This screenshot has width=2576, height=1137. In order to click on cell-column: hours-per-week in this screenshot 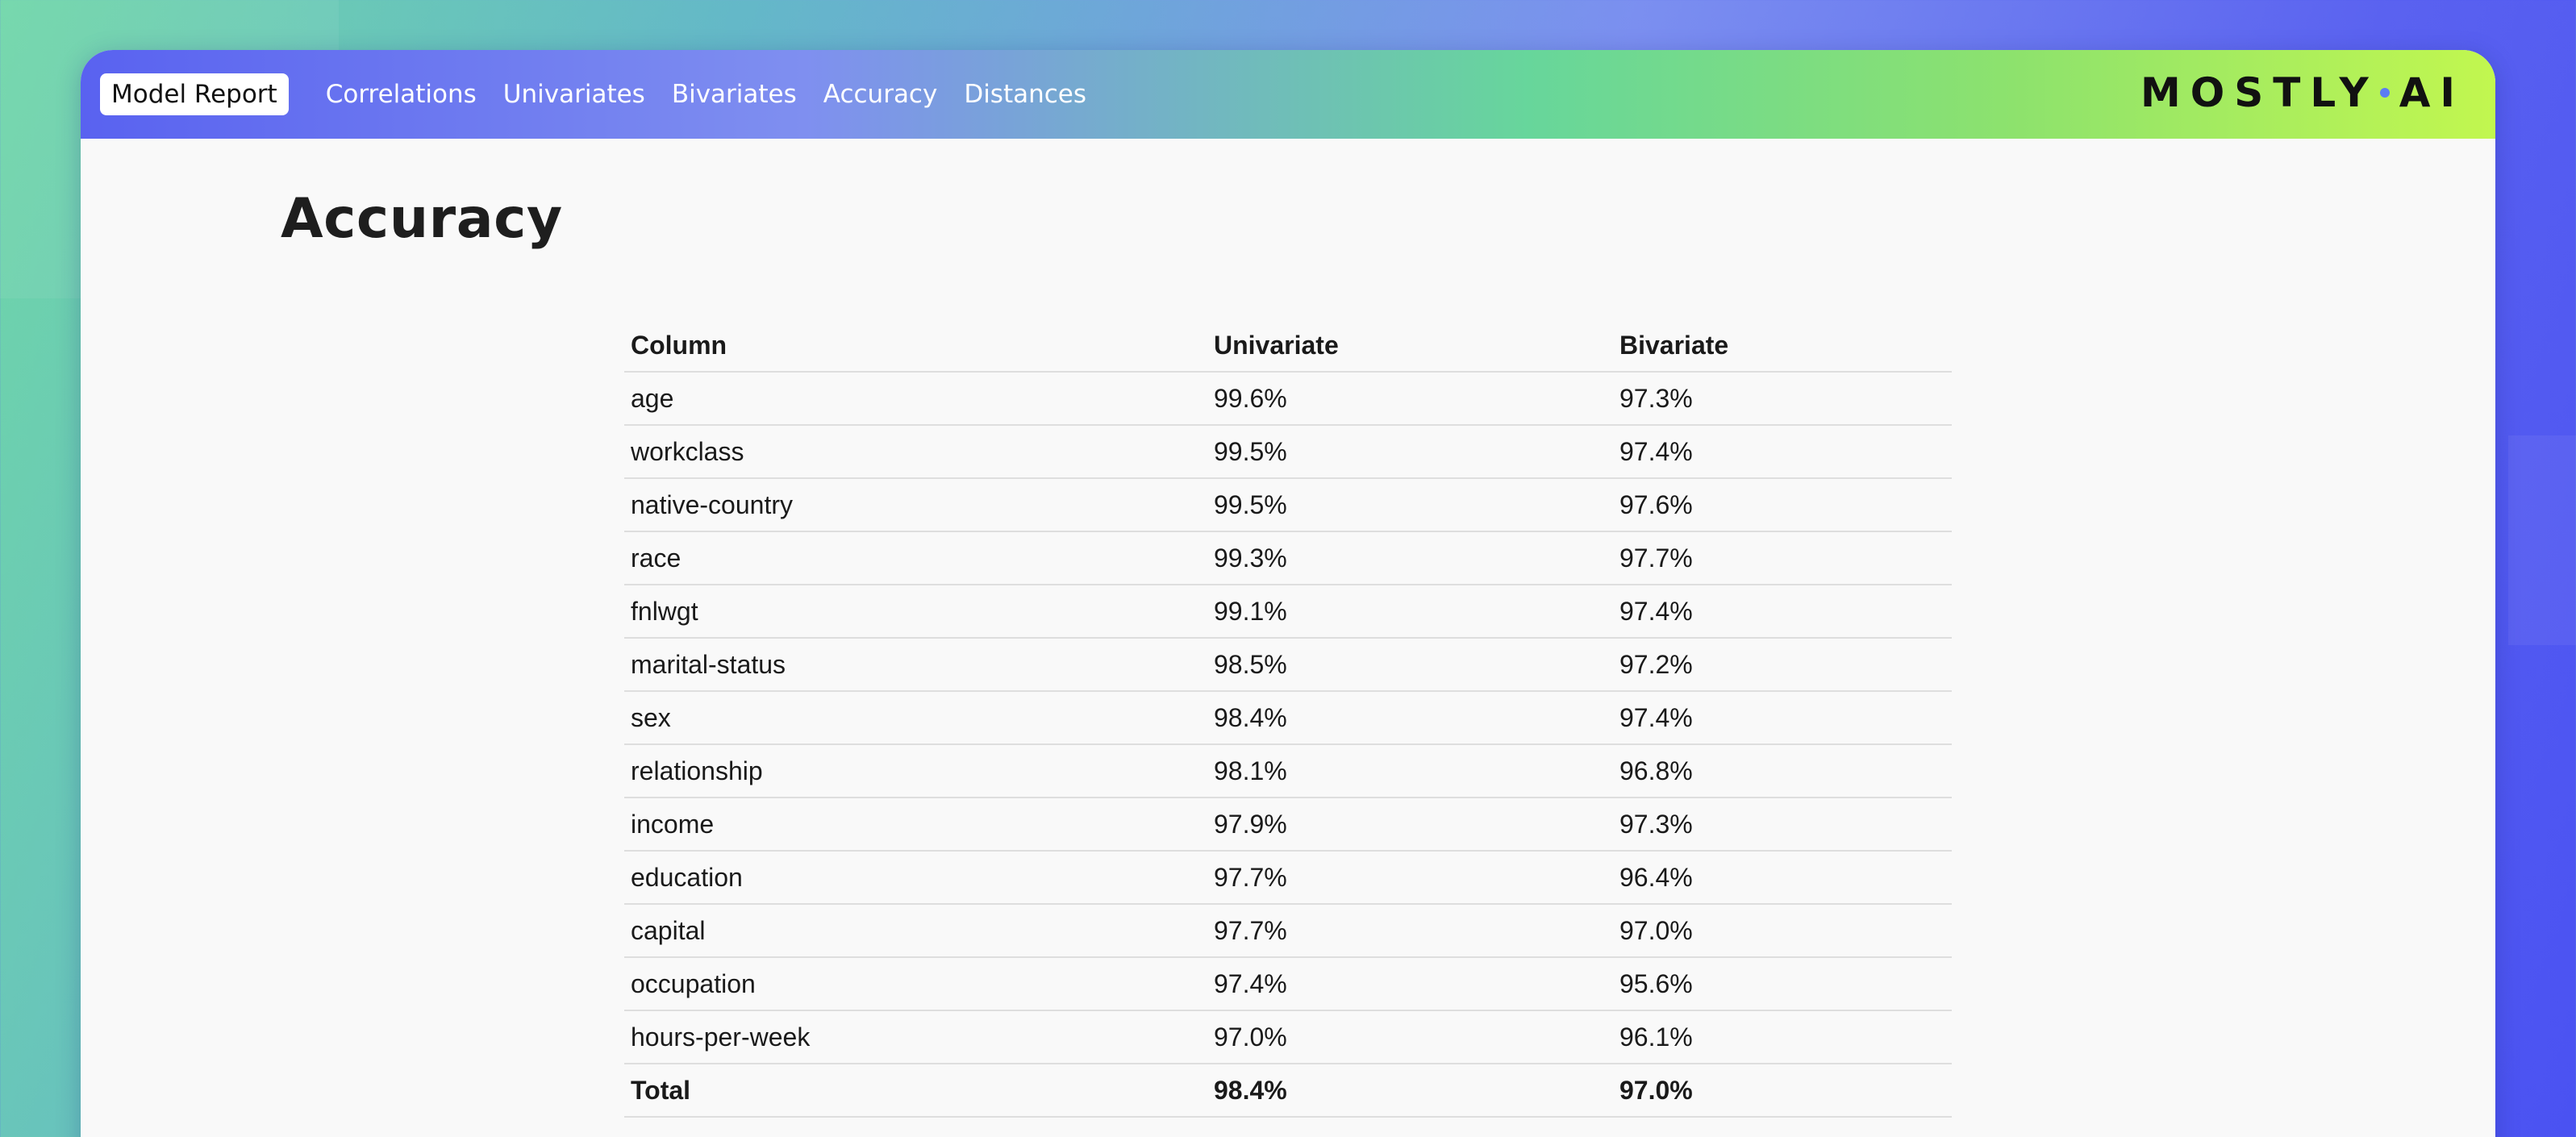, I will do `click(915, 1037)`.